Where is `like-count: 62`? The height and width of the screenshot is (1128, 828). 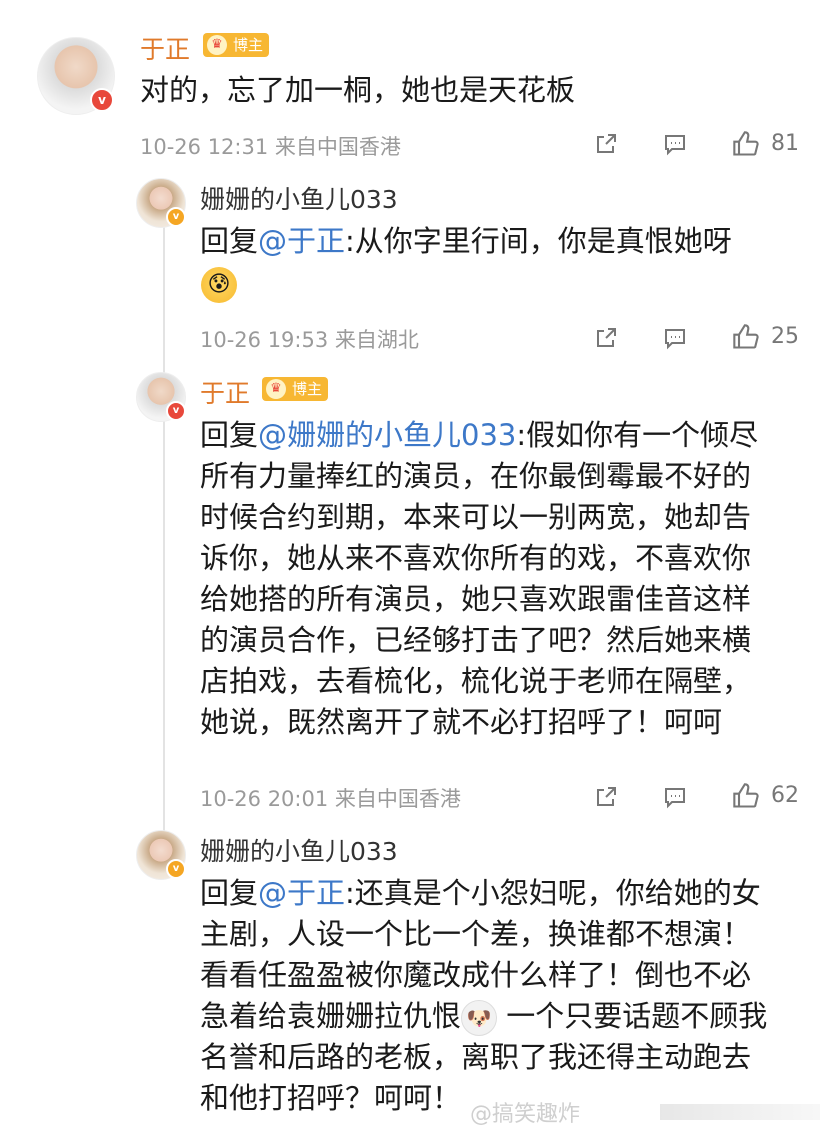
like-count: 62 is located at coordinates (785, 795).